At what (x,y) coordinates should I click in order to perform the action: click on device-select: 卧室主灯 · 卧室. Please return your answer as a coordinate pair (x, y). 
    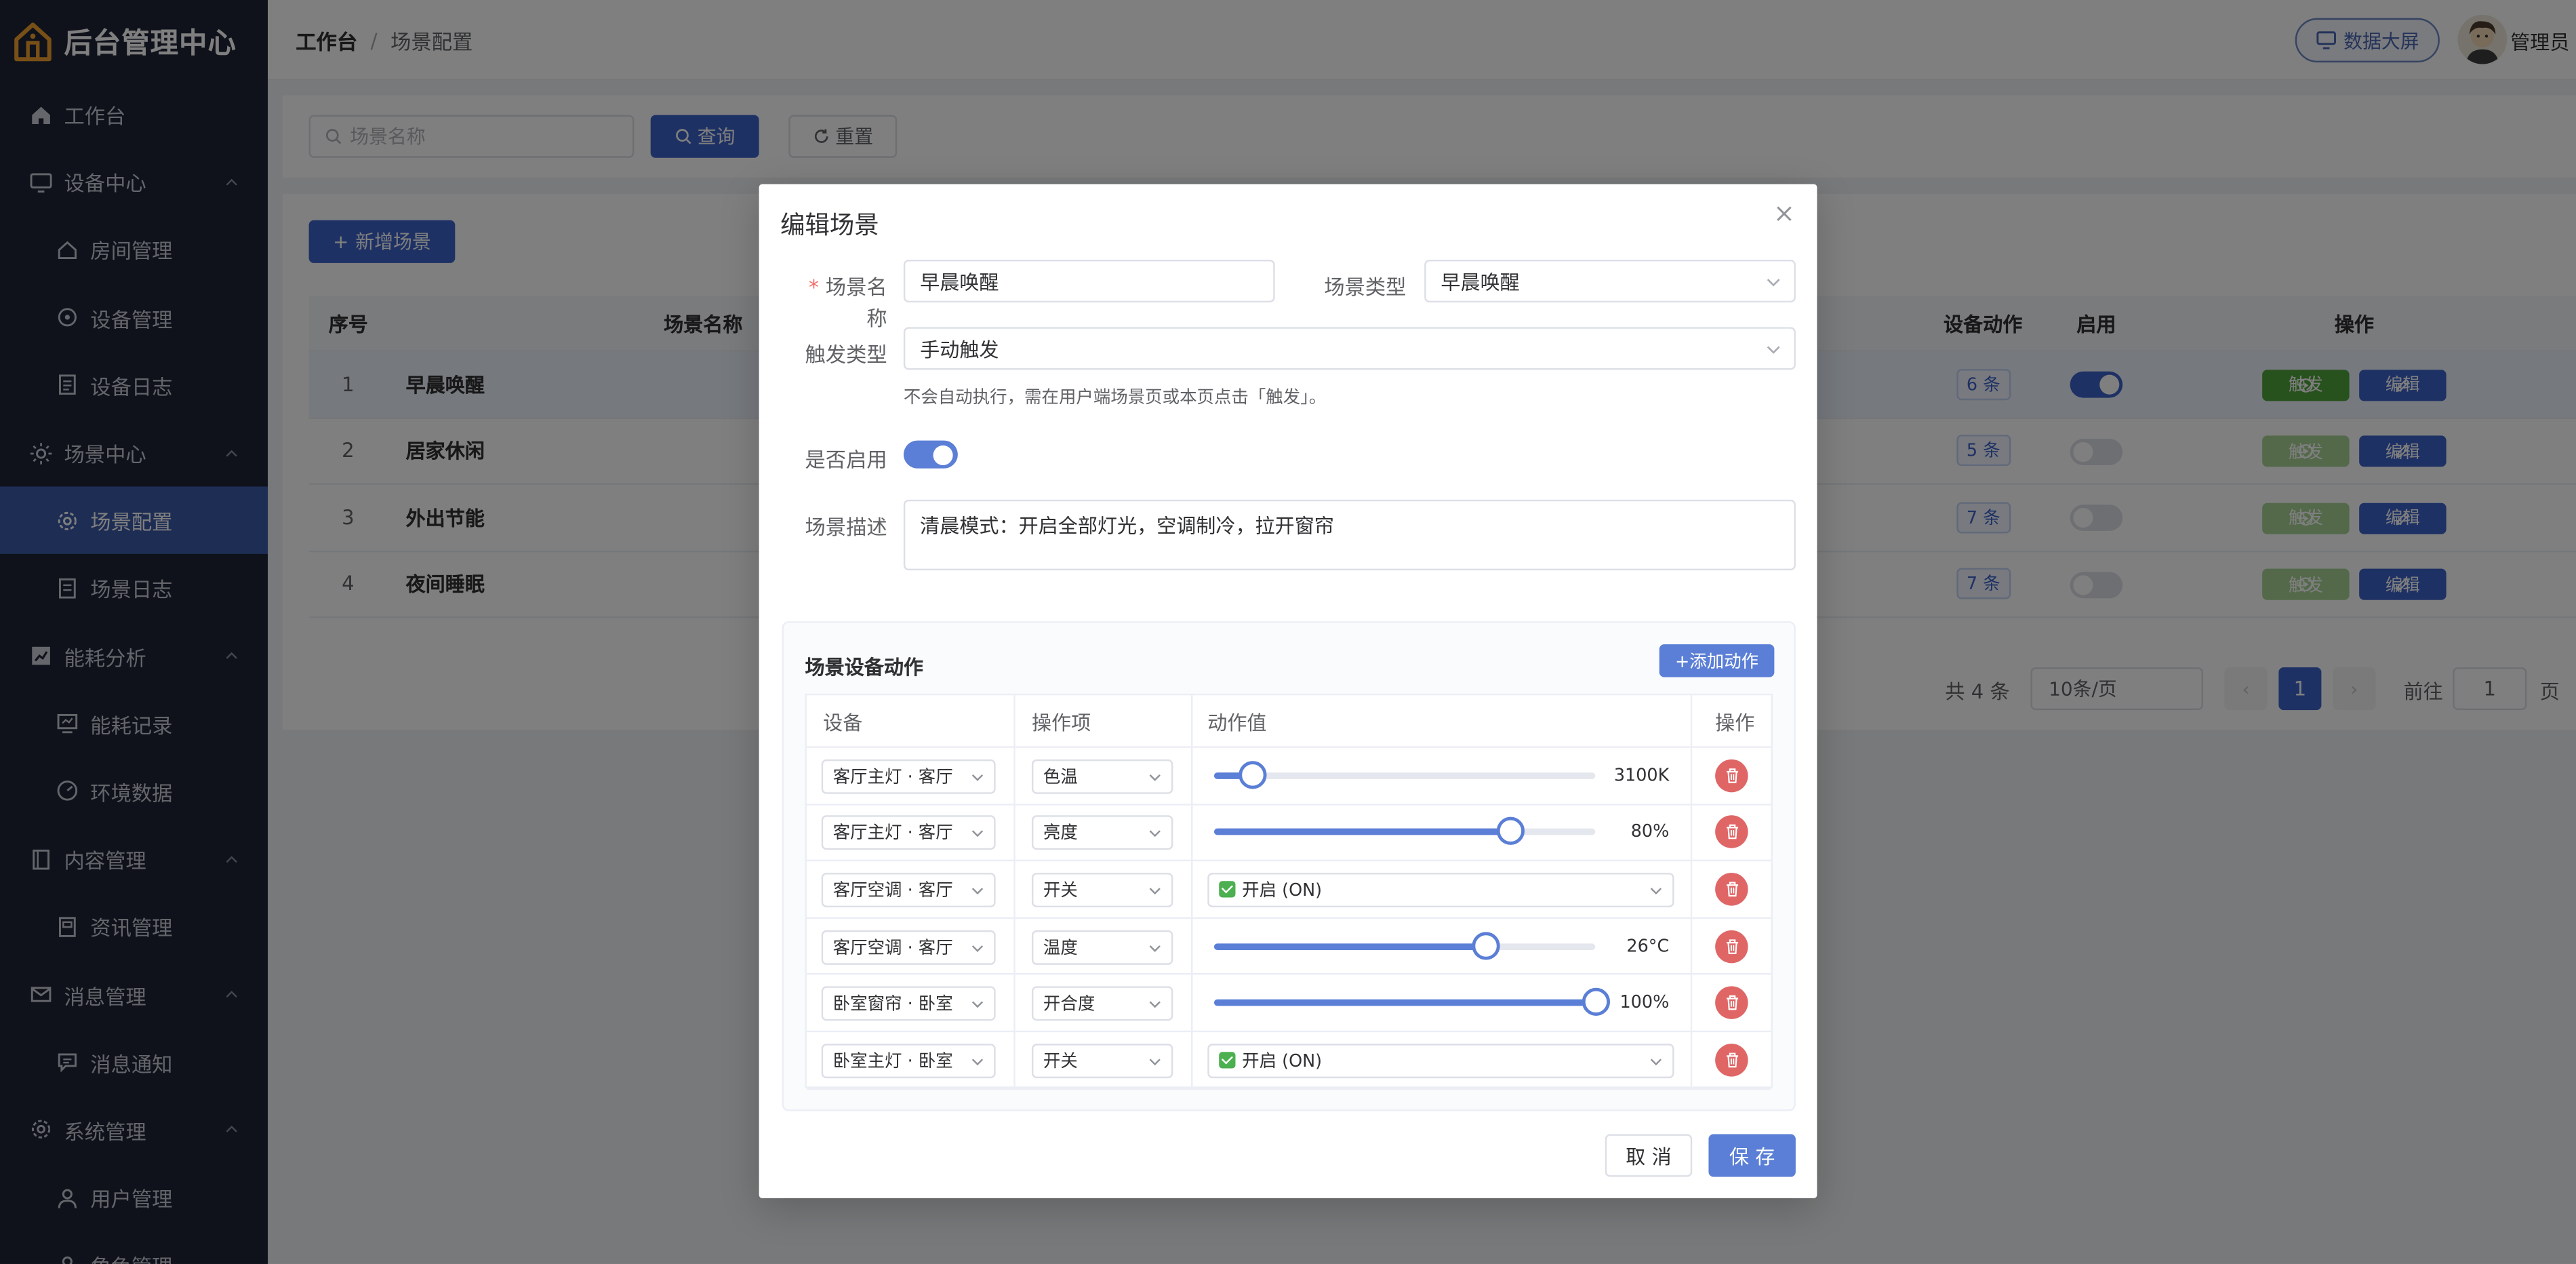
    Looking at the image, I should click on (908, 1061).